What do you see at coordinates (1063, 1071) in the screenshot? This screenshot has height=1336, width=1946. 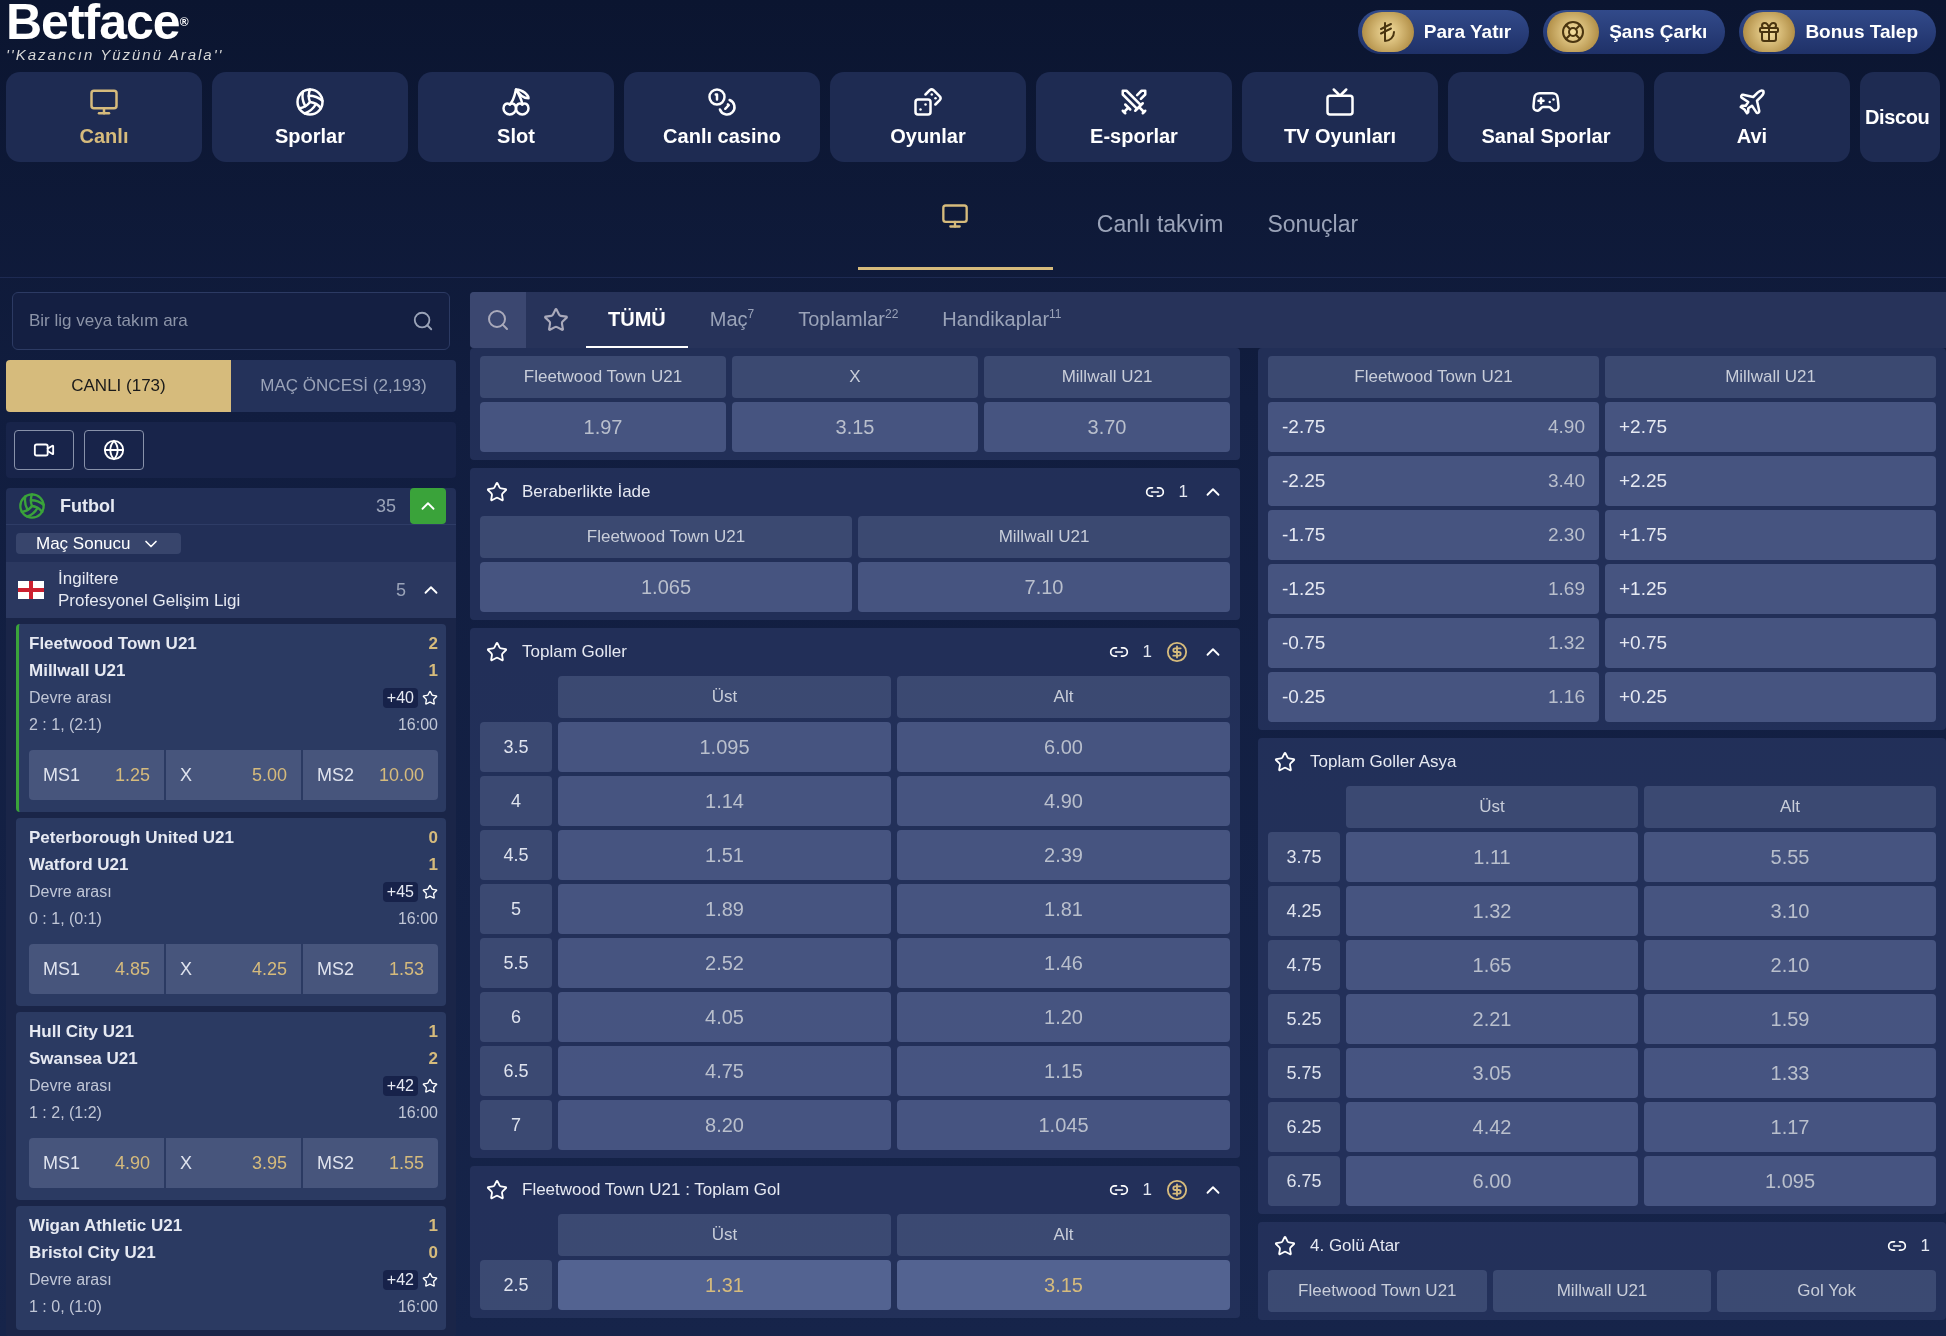 I see `odds-button: 1.15` at bounding box center [1063, 1071].